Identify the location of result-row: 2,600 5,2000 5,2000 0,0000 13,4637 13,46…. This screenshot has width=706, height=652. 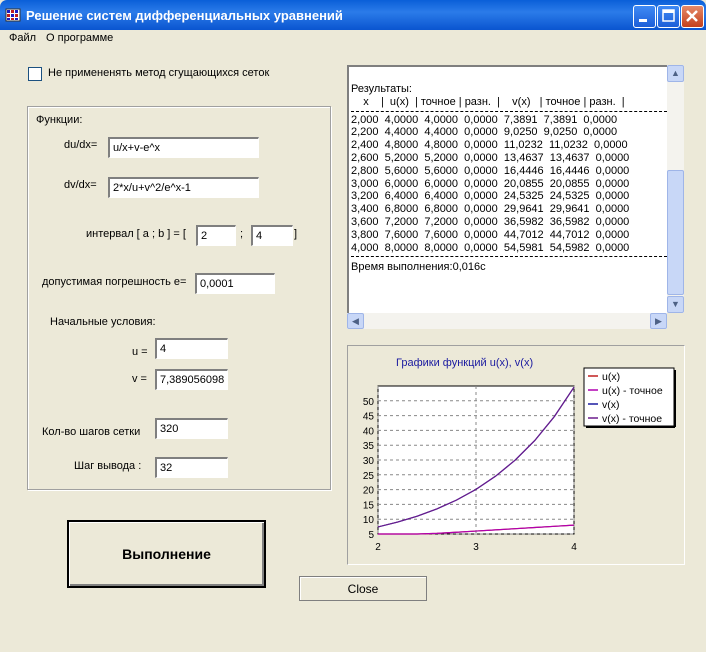
(490, 157).